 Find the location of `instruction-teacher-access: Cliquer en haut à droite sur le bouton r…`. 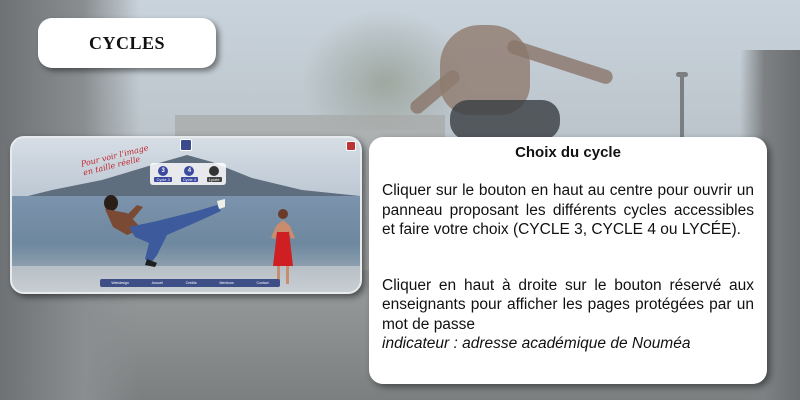

instruction-teacher-access: Cliquer en haut à droite sur le bouton r… is located at coordinates (568, 304).